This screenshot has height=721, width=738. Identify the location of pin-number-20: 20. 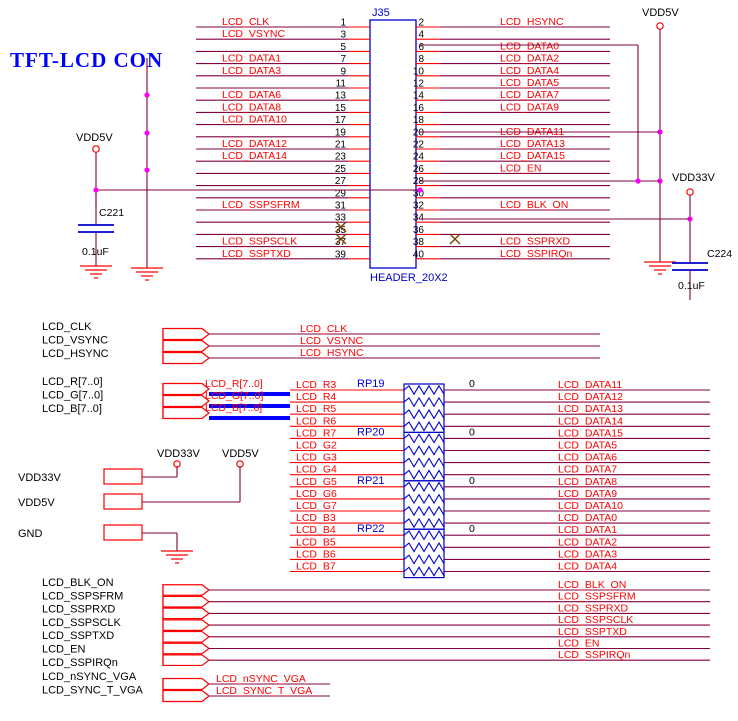
(419, 132).